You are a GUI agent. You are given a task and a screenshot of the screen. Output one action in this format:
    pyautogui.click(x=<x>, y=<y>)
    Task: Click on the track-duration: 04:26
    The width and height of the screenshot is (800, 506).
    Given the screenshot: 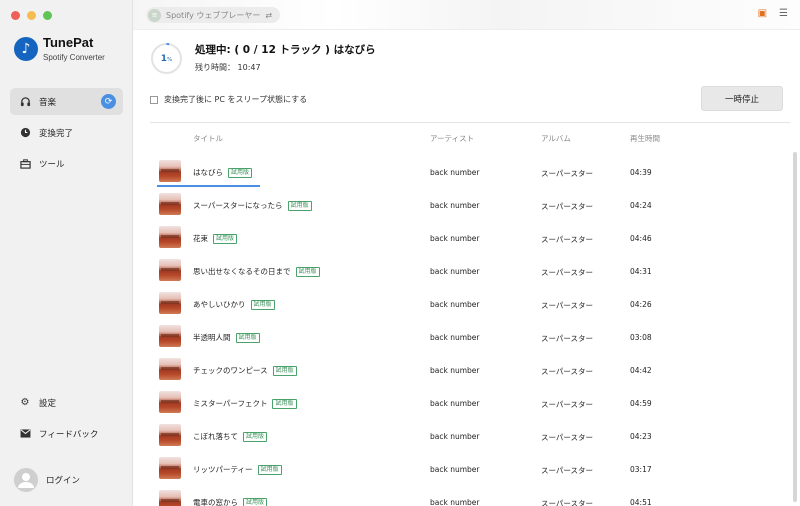 What is the action you would take?
    pyautogui.click(x=641, y=304)
    